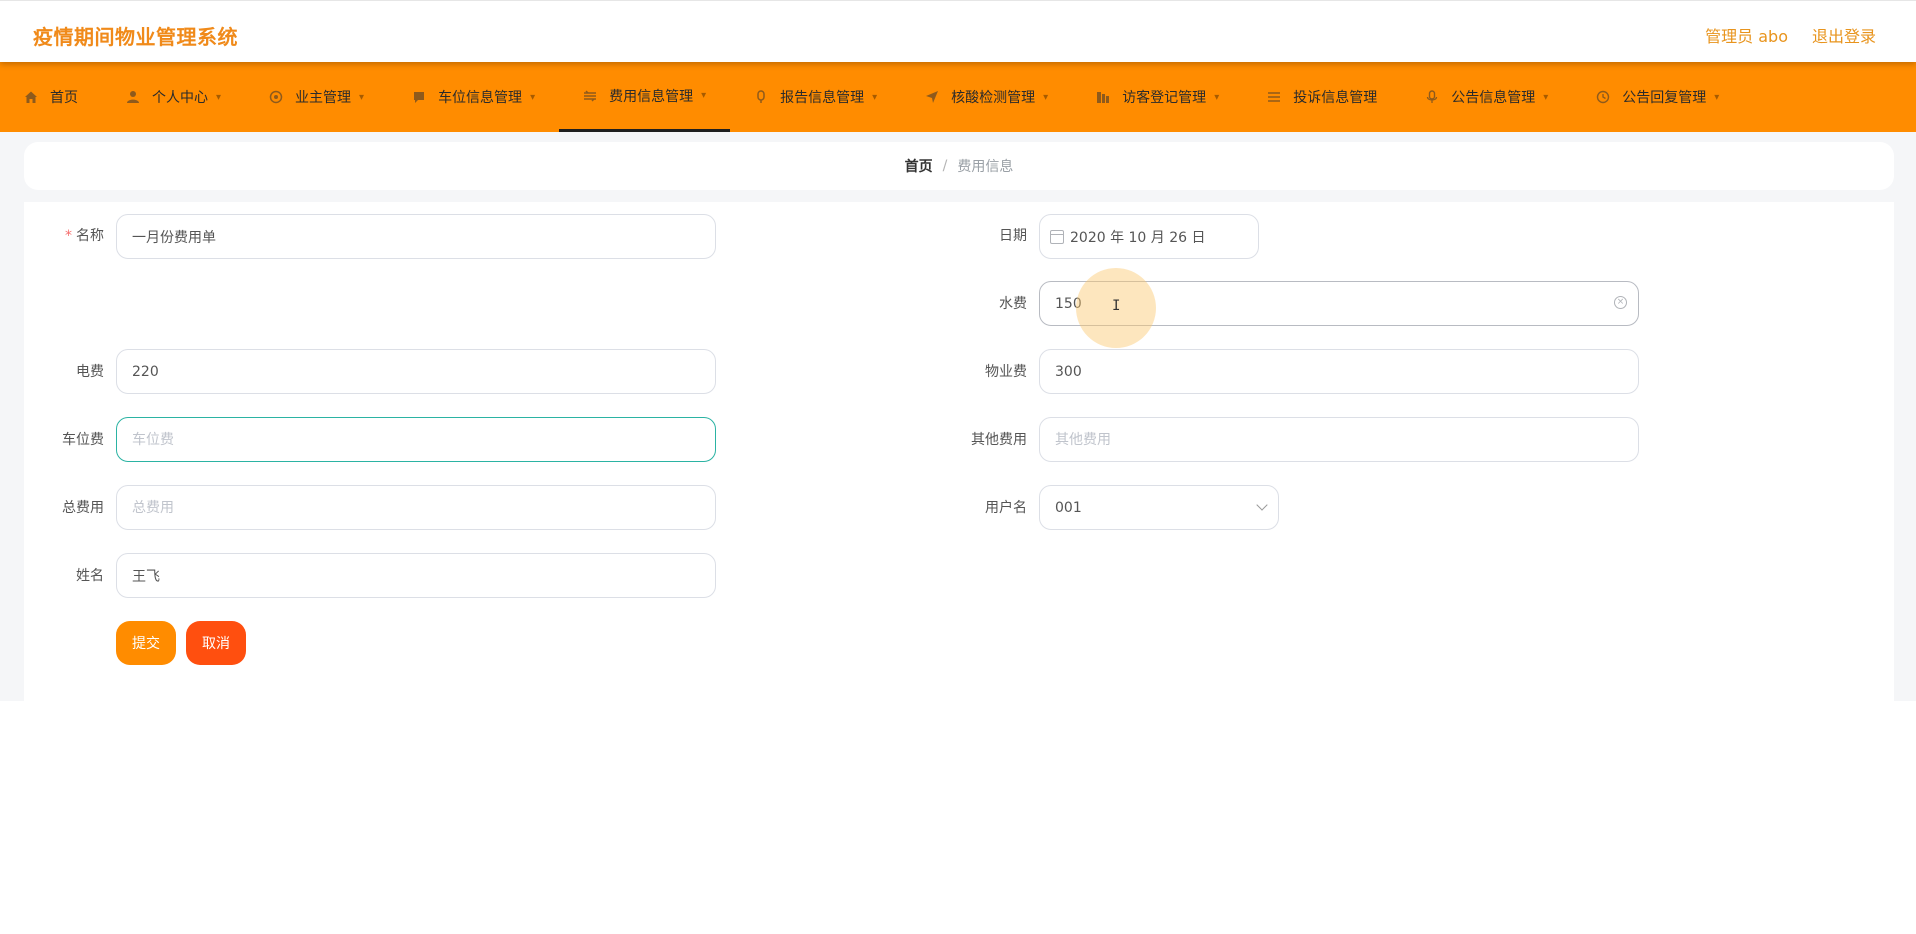 This screenshot has width=1916, height=934. I want to click on date-value: 2020 年 10 月 26 日, so click(1138, 237).